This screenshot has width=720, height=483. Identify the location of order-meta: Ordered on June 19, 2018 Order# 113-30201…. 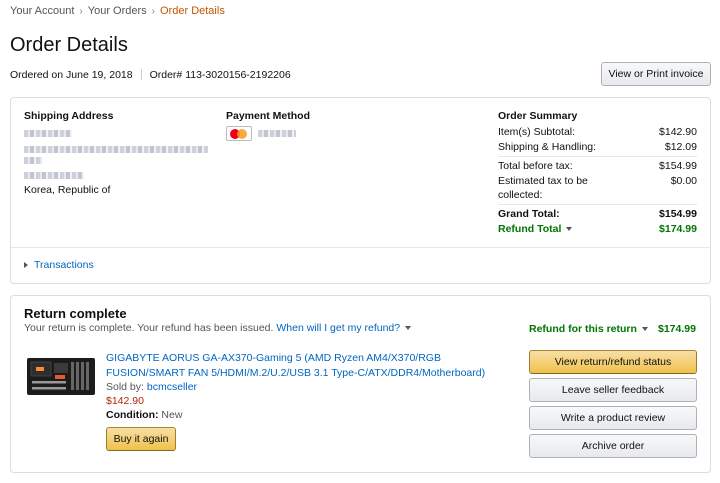
(150, 75).